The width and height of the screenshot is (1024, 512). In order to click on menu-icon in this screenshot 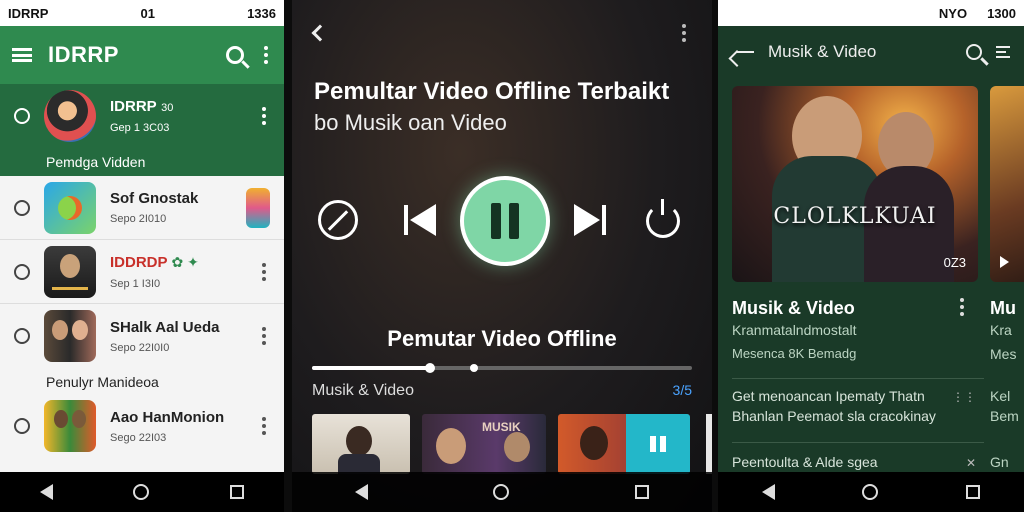, I will do `click(22, 55)`.